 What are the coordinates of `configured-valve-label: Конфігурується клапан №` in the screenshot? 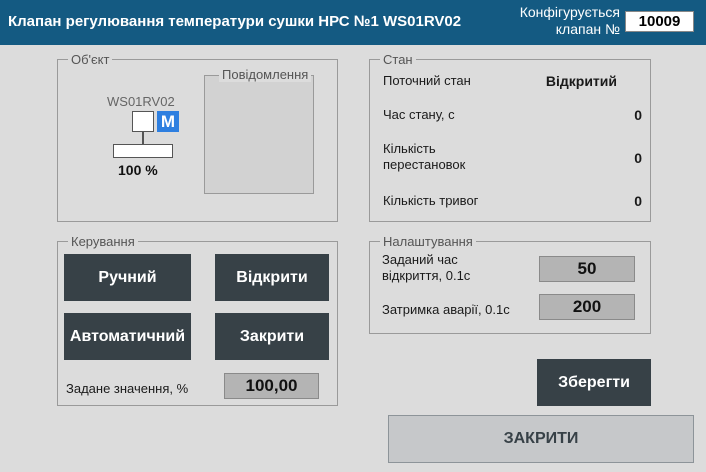 It's located at (561, 21).